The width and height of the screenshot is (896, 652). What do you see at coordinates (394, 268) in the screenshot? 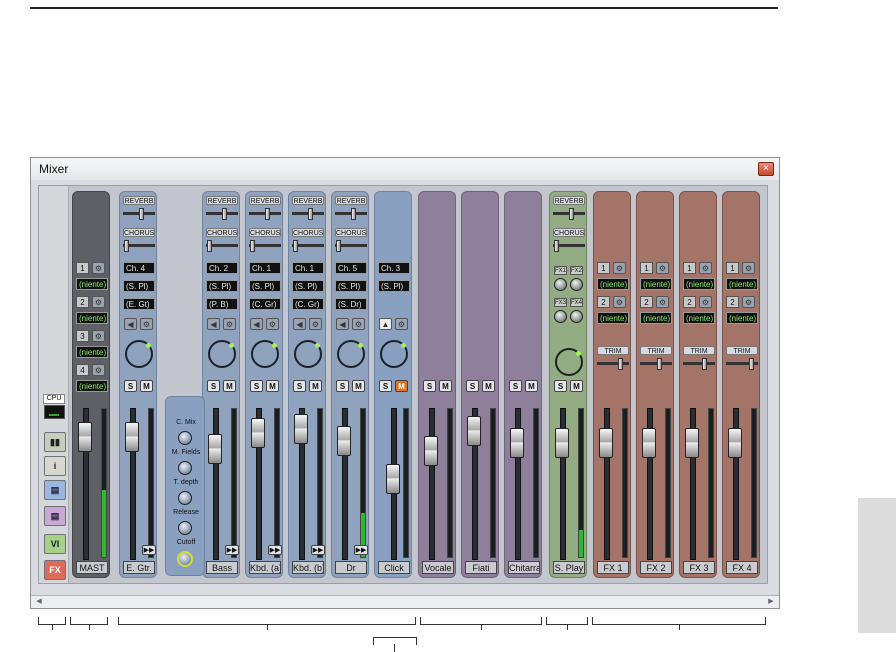
I see `midi-channel-select: Ch. 3` at bounding box center [394, 268].